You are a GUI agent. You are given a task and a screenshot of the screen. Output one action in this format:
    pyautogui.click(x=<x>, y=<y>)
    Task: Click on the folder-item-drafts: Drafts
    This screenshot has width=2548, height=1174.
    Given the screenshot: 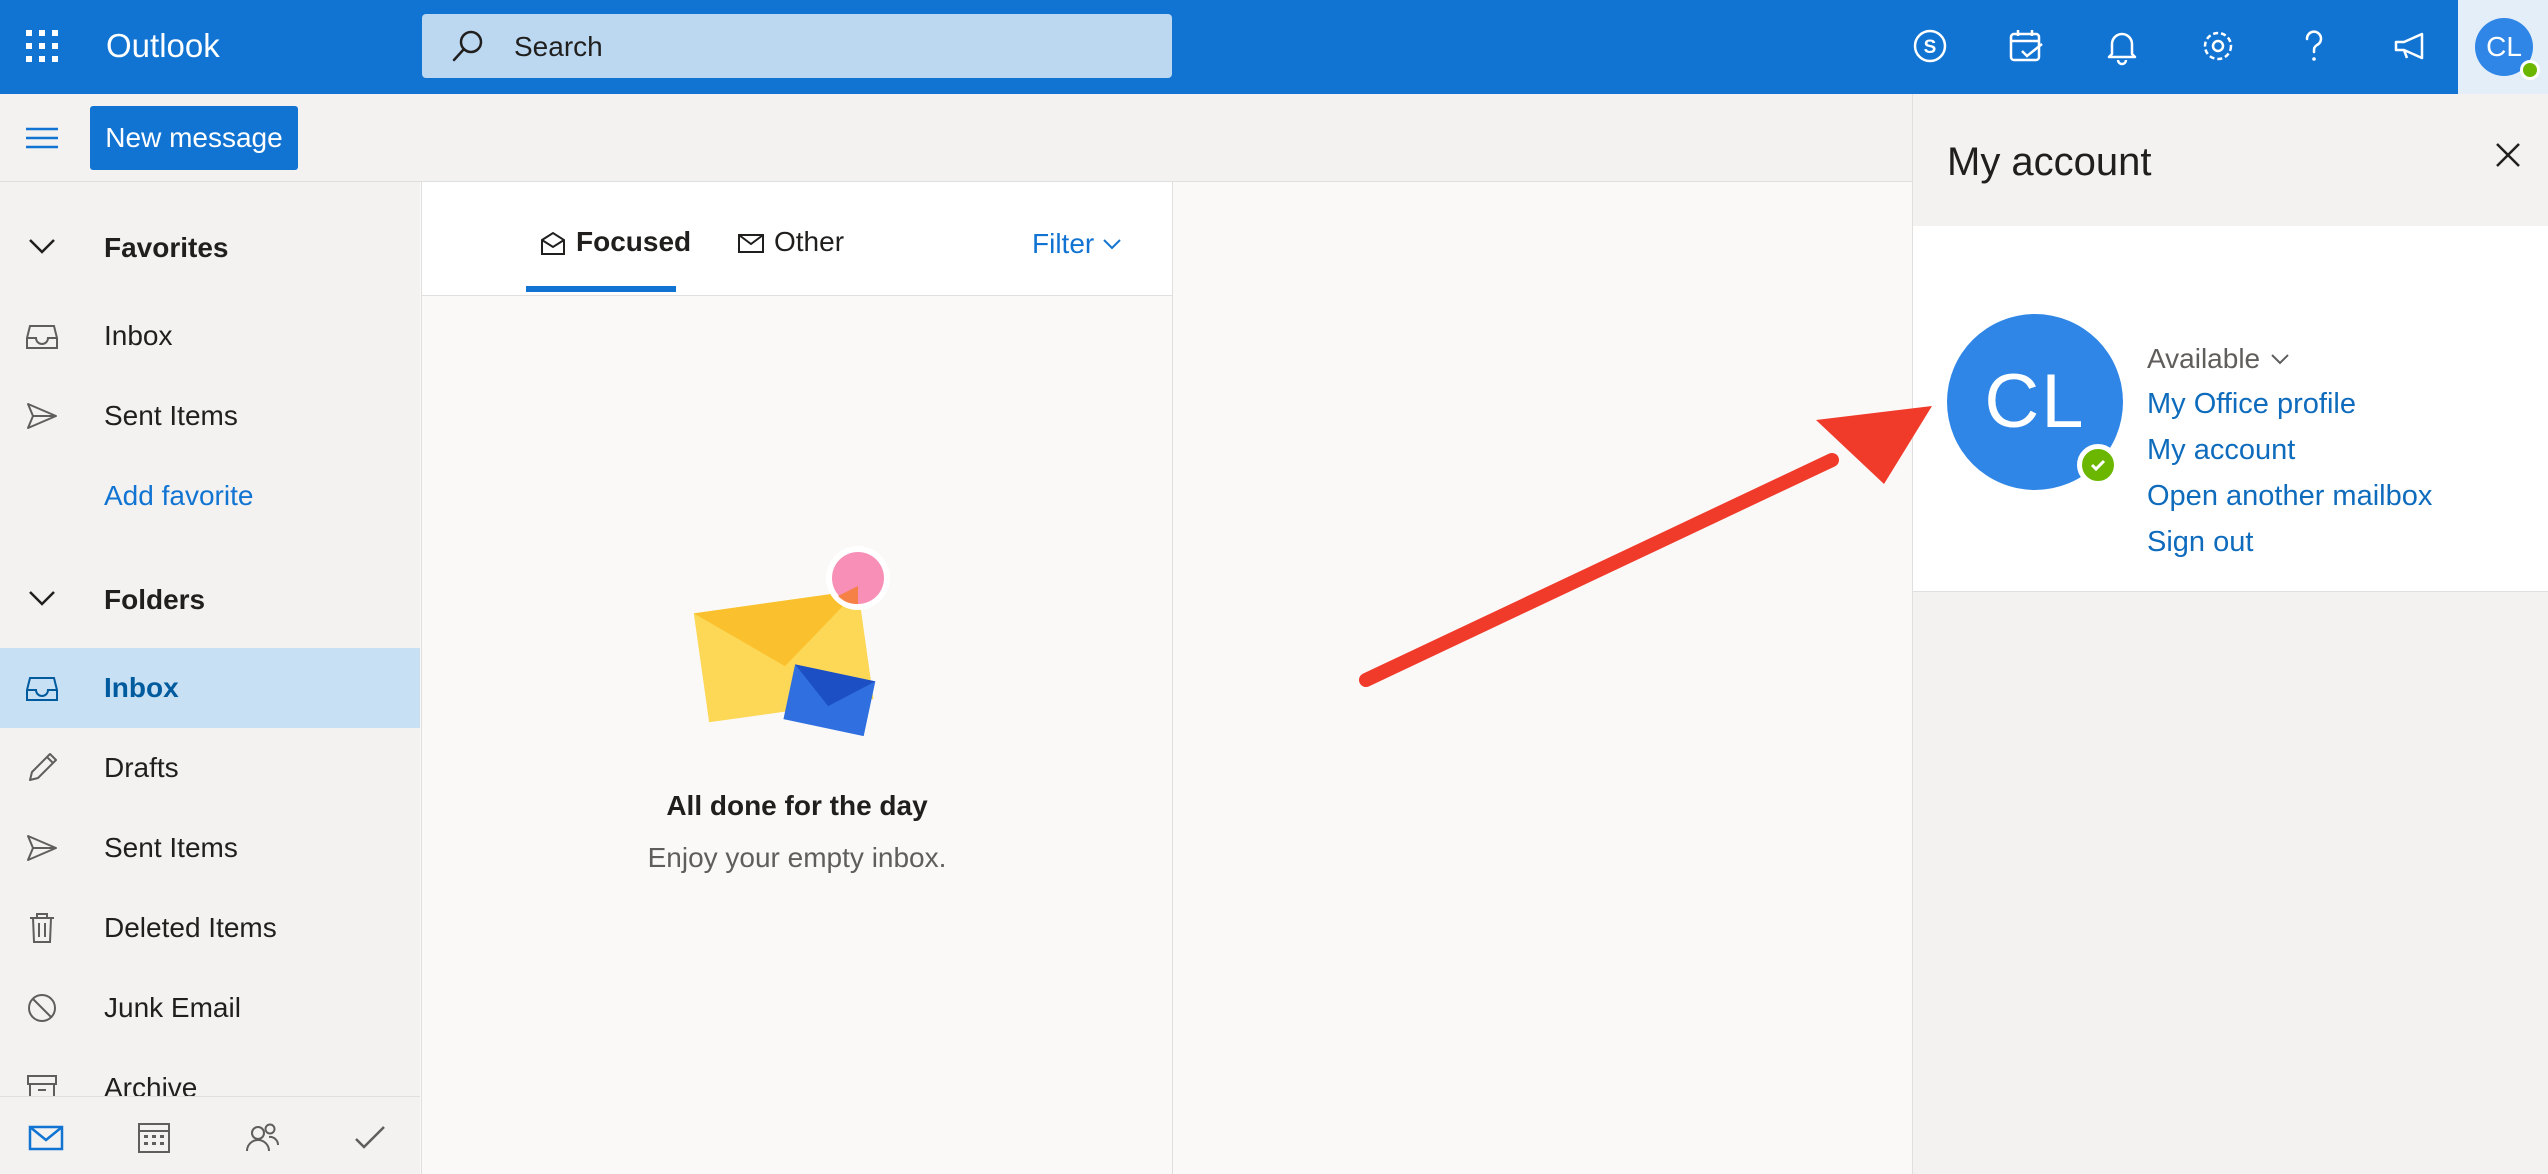 What is the action you would take?
    pyautogui.click(x=210, y=768)
    